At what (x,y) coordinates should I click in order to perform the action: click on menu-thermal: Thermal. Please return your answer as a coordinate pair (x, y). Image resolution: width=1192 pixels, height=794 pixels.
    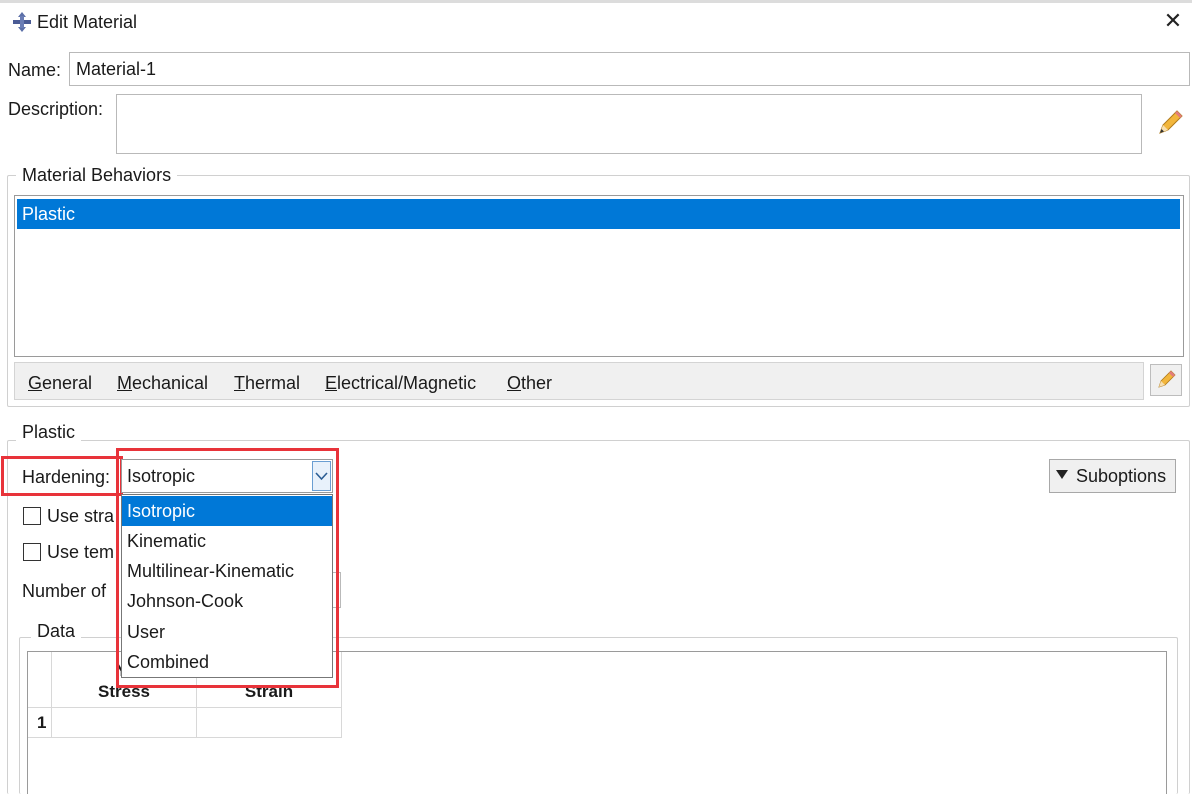
    Looking at the image, I should click on (267, 383).